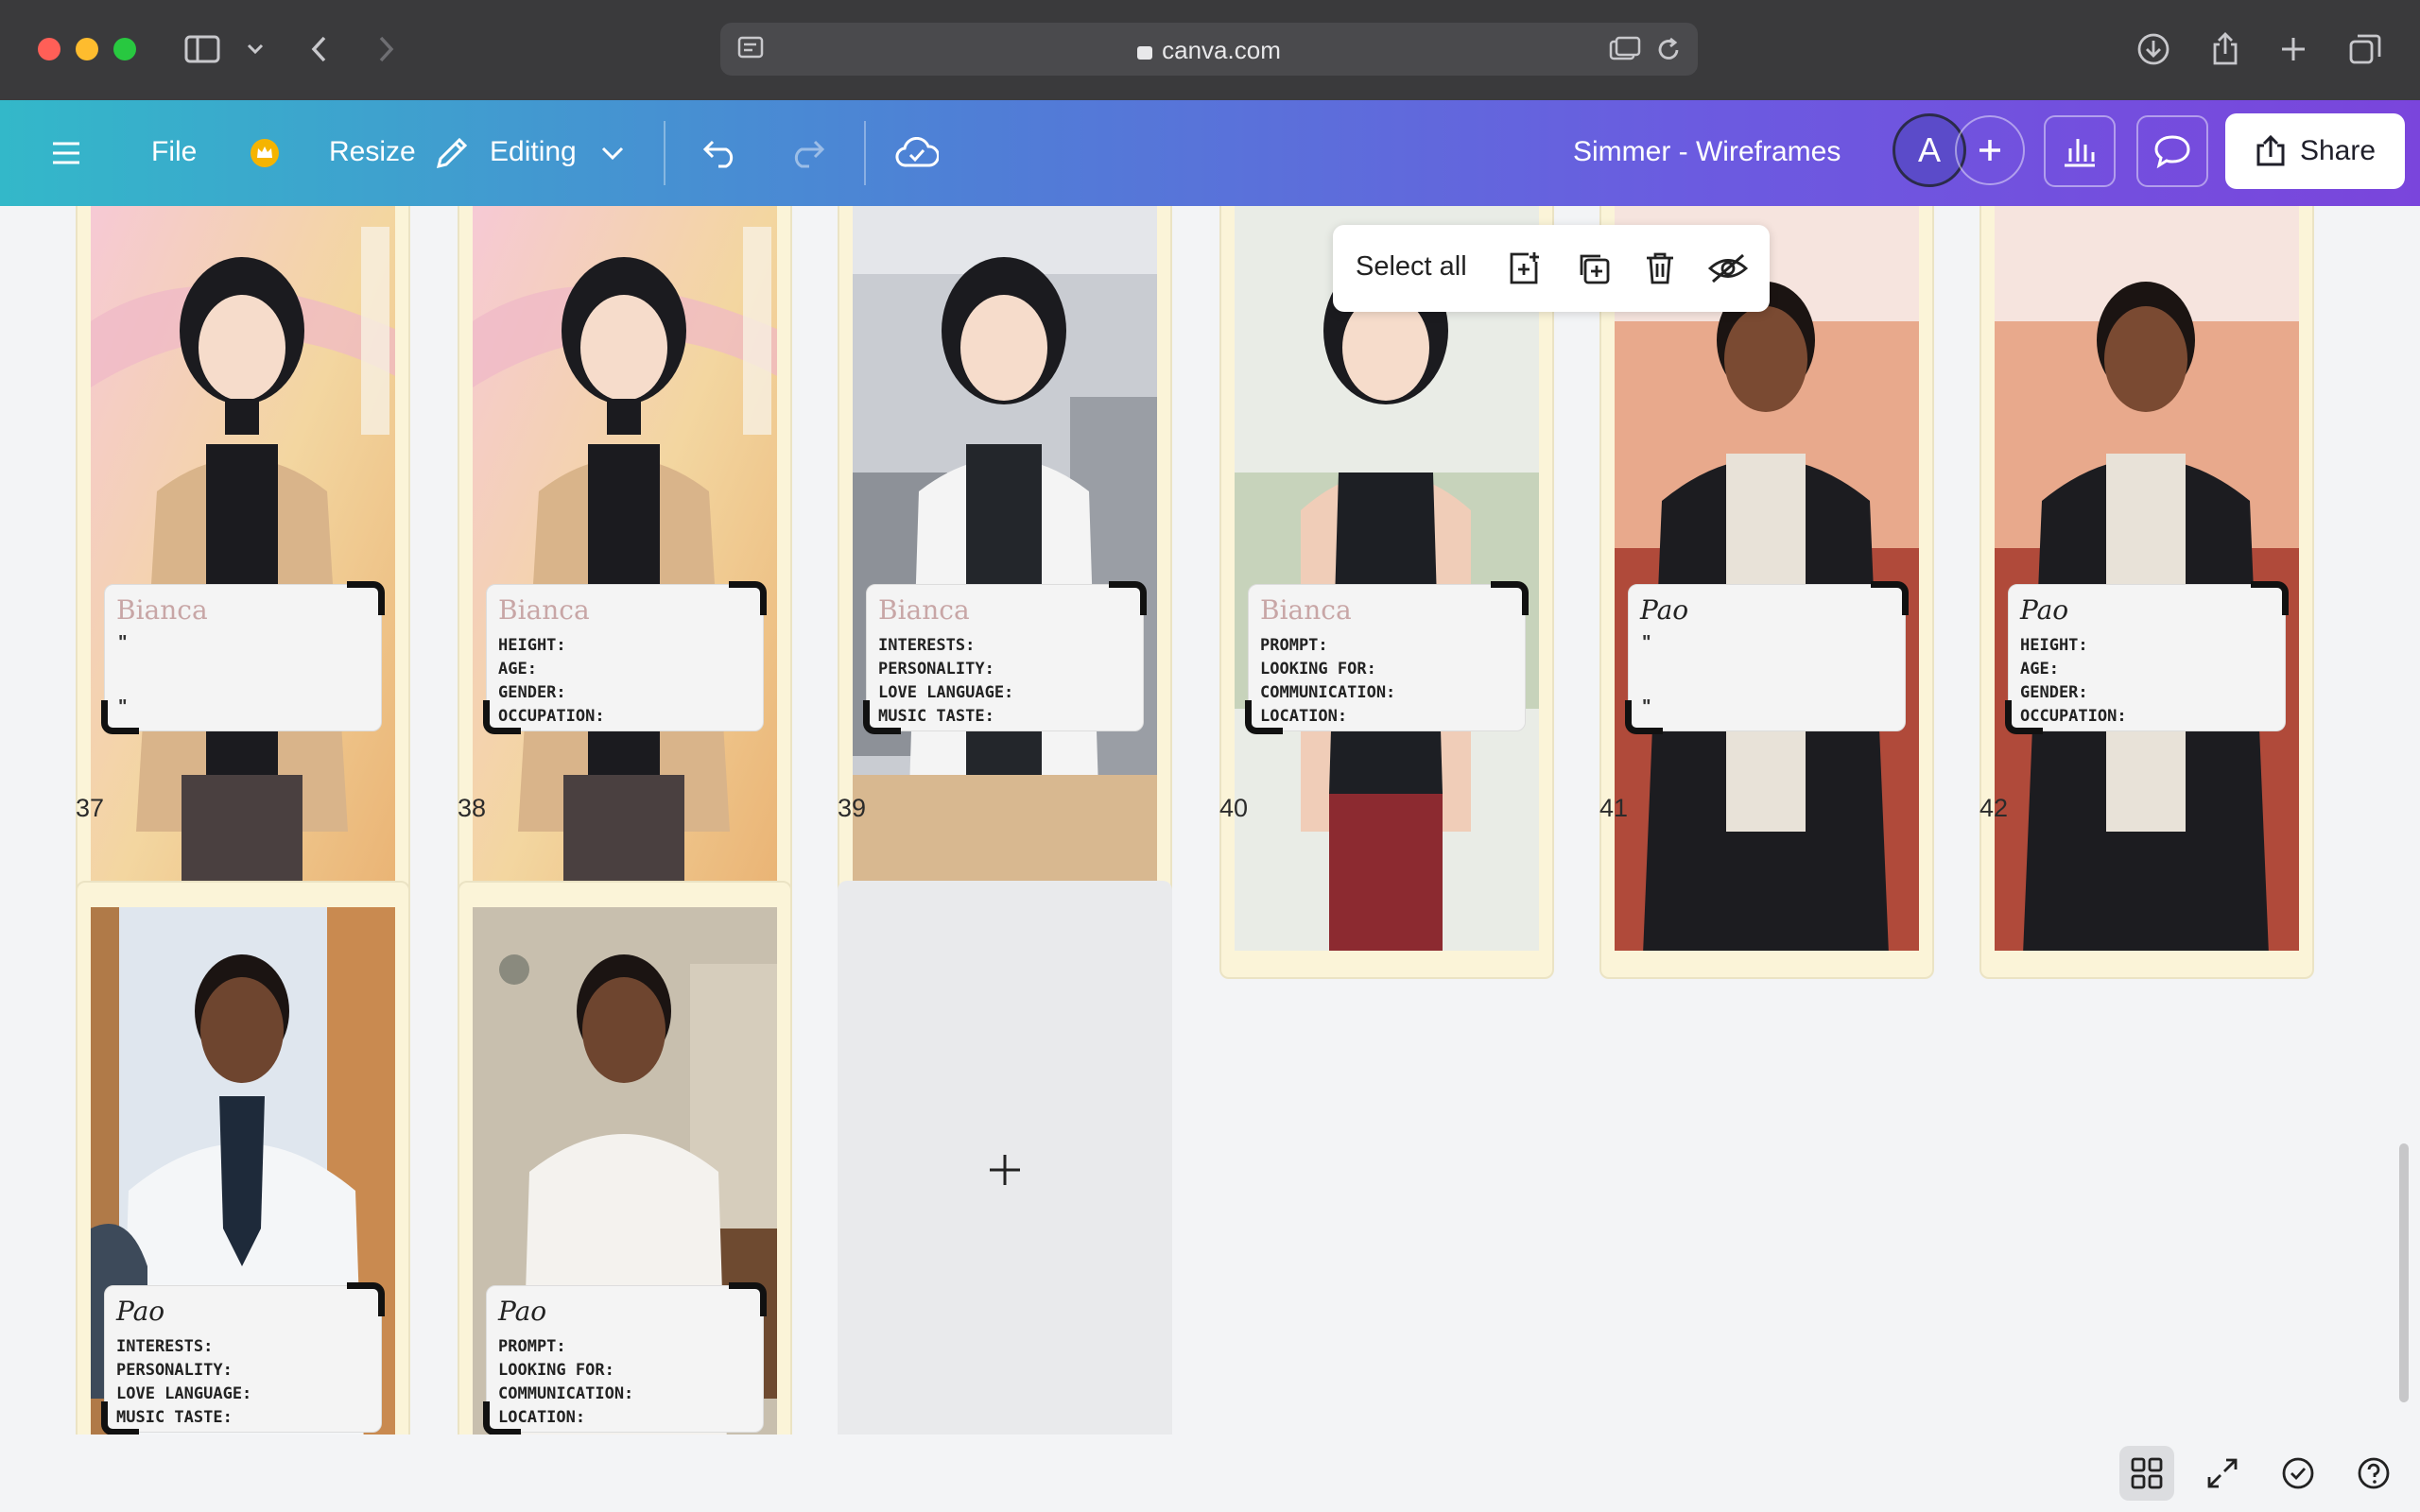  What do you see at coordinates (472, 808) in the screenshot?
I see `page-number: 38` at bounding box center [472, 808].